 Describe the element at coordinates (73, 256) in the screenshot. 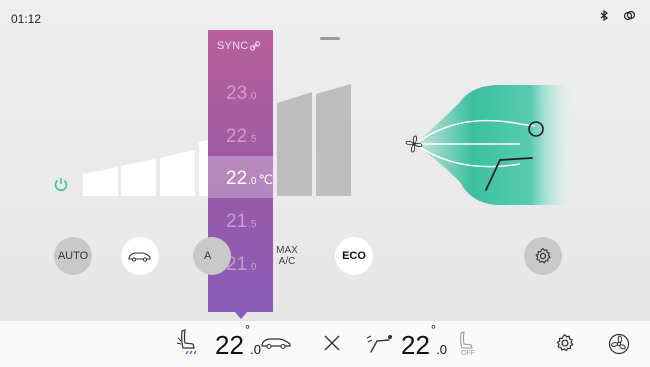

I see `auto-button: AUTO` at that location.